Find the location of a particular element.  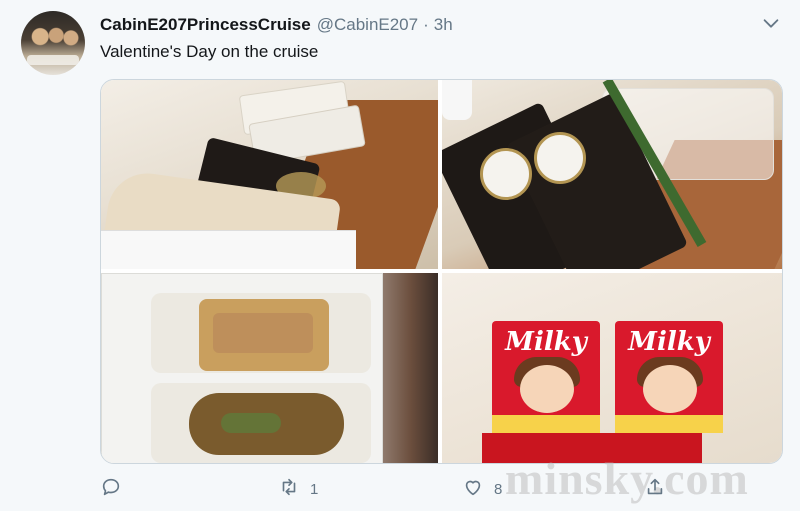

handle: @CabinE207 is located at coordinates (367, 25).